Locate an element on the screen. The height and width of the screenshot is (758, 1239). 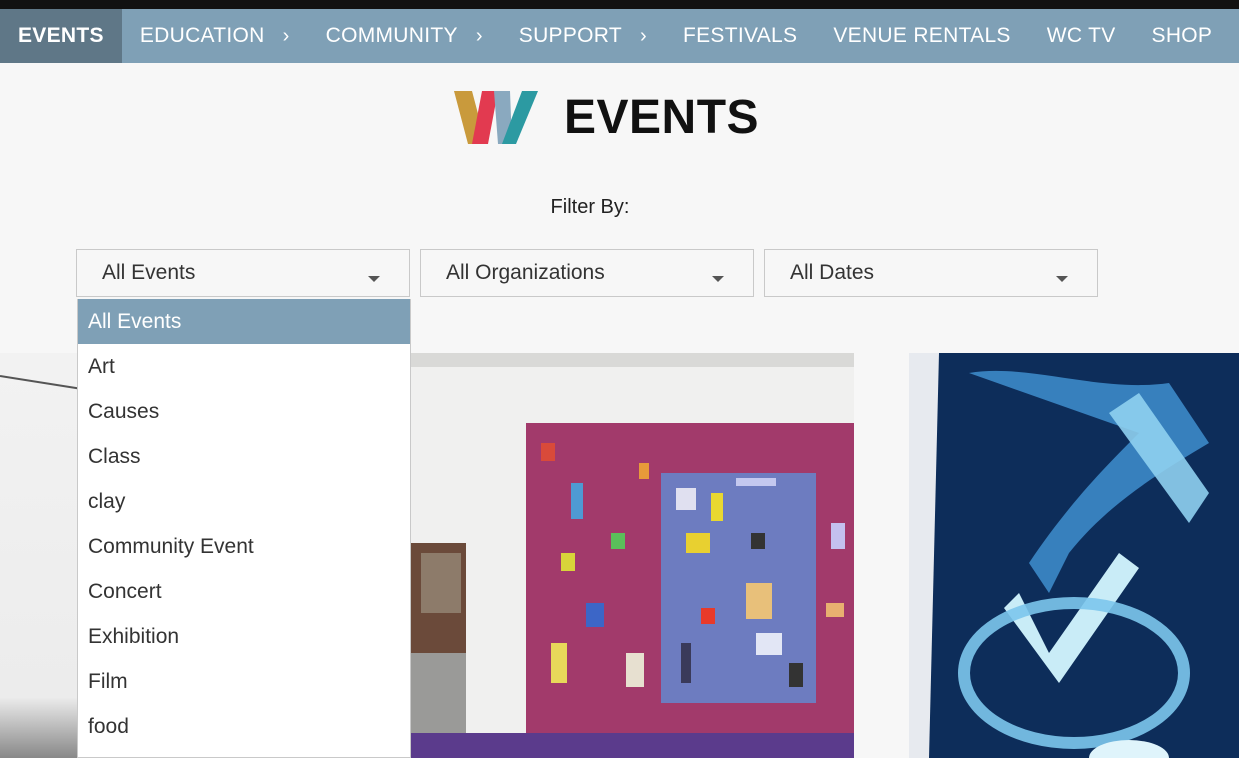
nav-item-education: EDUCATION › is located at coordinates (215, 36).